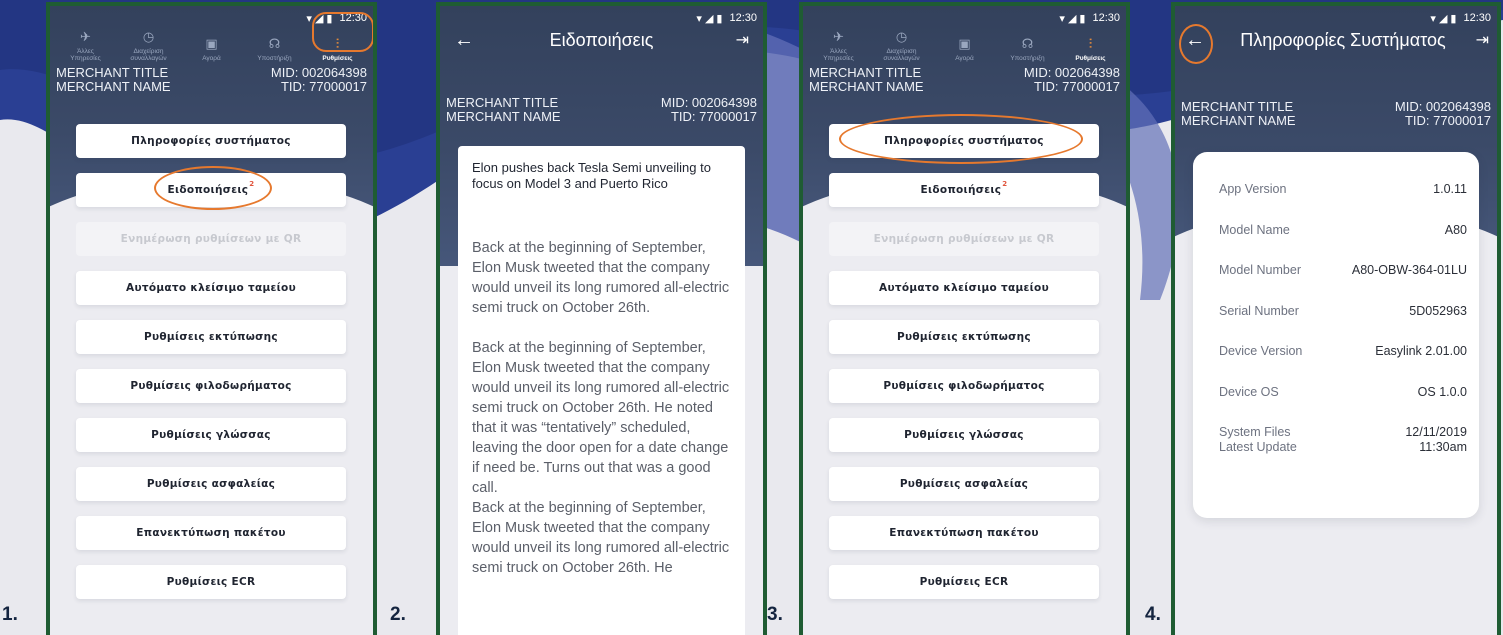  What do you see at coordinates (1249, 391) in the screenshot?
I see `info-label: Device OS` at bounding box center [1249, 391].